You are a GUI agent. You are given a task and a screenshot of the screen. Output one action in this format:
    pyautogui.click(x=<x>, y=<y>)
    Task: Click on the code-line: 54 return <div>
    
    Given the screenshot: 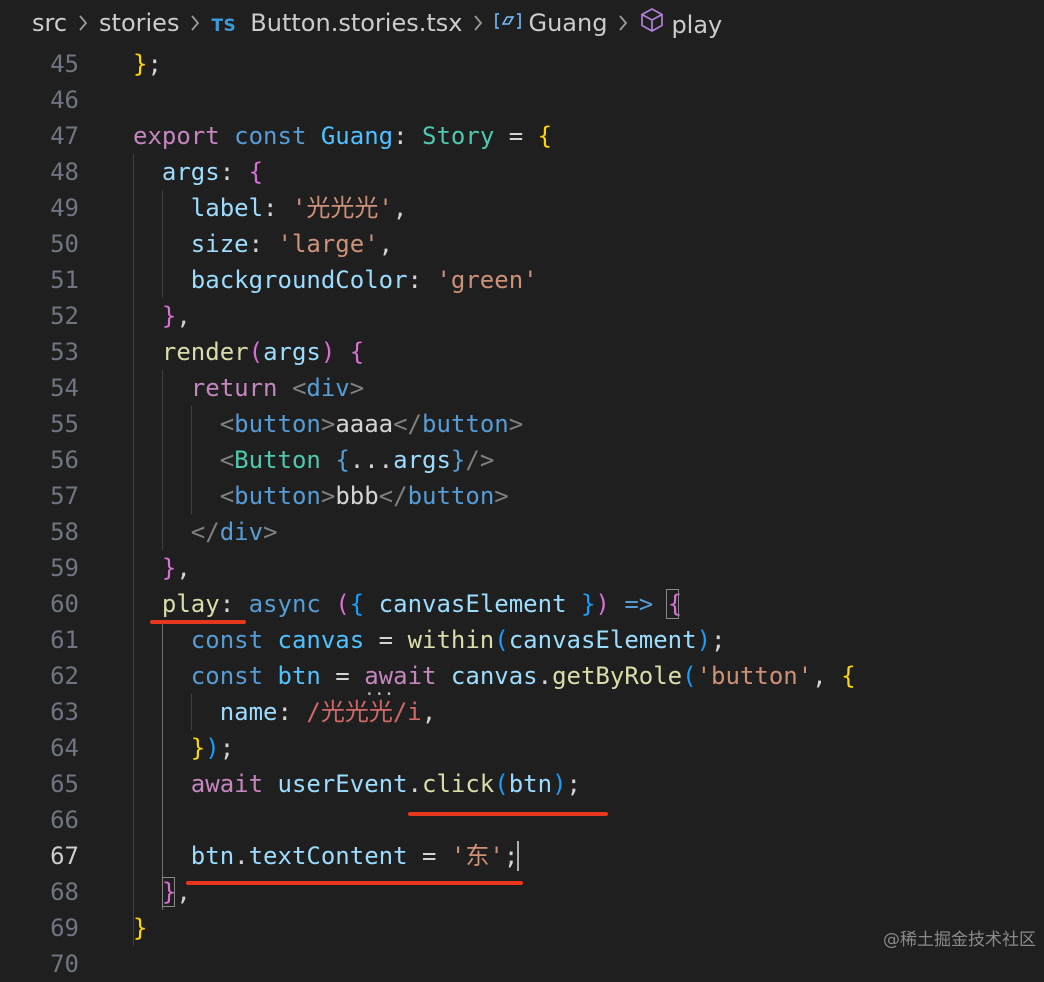 What is the action you would take?
    pyautogui.click(x=522, y=388)
    